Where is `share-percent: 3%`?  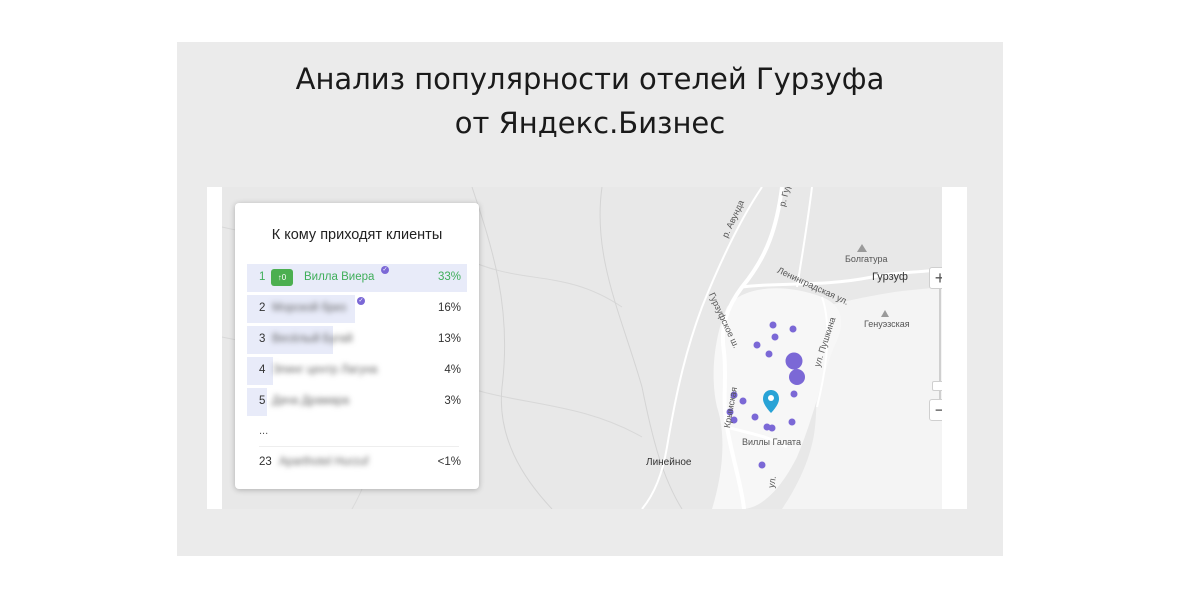 share-percent: 3% is located at coordinates (452, 401).